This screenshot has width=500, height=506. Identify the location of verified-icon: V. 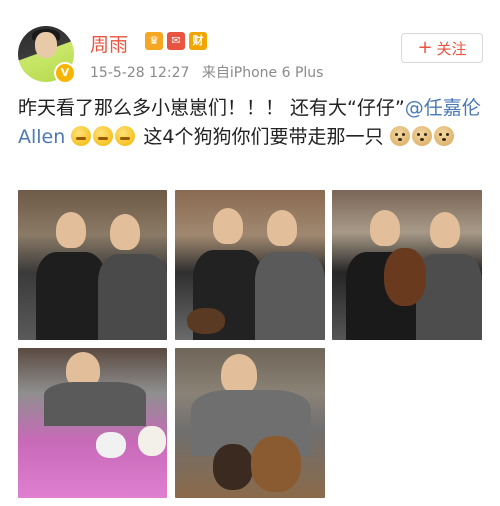
(65, 73).